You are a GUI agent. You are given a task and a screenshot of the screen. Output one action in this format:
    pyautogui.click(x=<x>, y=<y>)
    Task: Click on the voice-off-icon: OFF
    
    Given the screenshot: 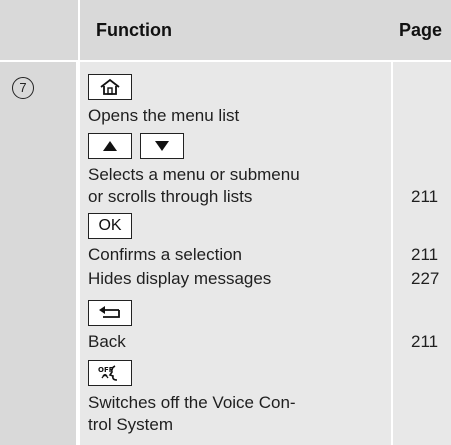 What is the action you would take?
    pyautogui.click(x=108, y=373)
    